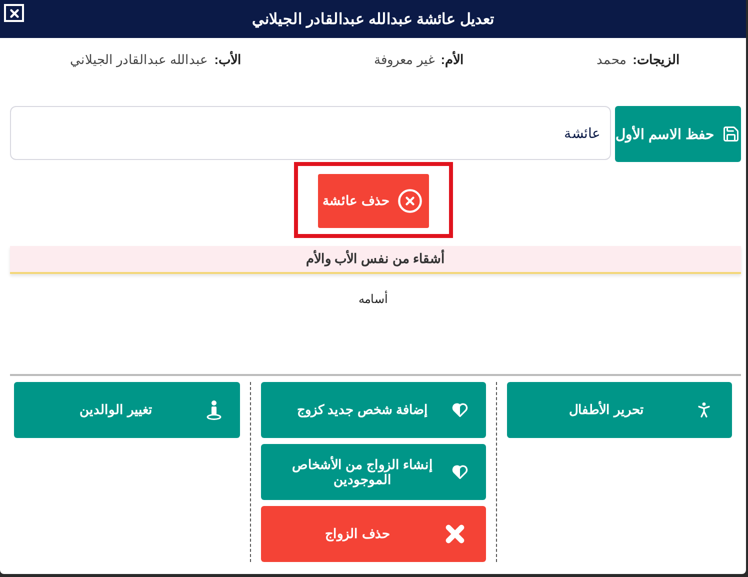 Image resolution: width=748 pixels, height=577 pixels. Describe the element at coordinates (373, 19) in the screenshot. I see `dialog-title: تعديل عائشة عبدالله عبدالقادر الجيلاني` at that location.